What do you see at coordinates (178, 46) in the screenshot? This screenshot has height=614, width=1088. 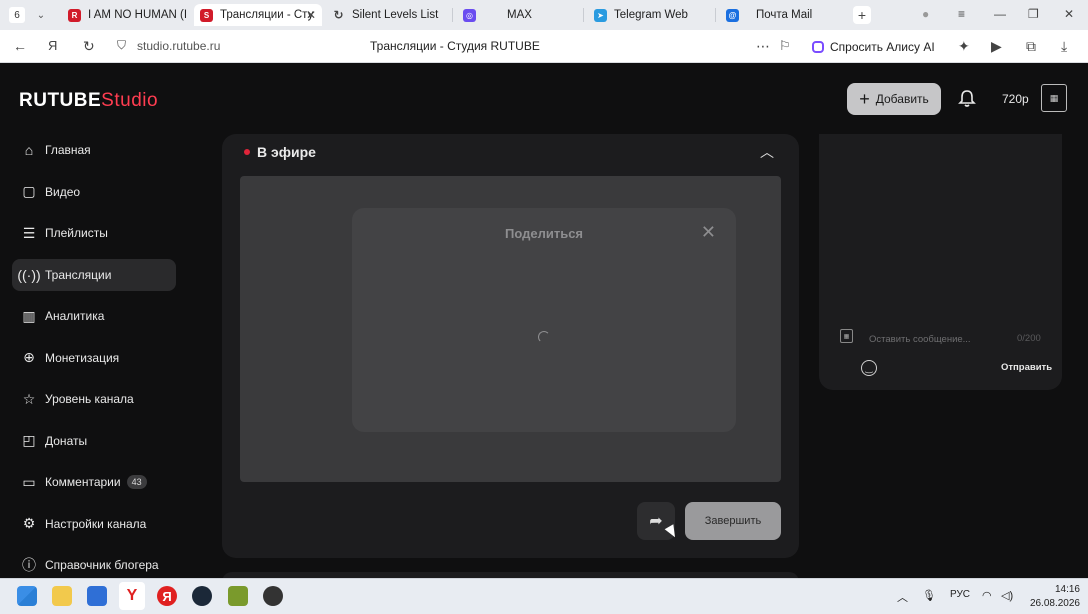 I see `url-field: studio.rutube.ru` at bounding box center [178, 46].